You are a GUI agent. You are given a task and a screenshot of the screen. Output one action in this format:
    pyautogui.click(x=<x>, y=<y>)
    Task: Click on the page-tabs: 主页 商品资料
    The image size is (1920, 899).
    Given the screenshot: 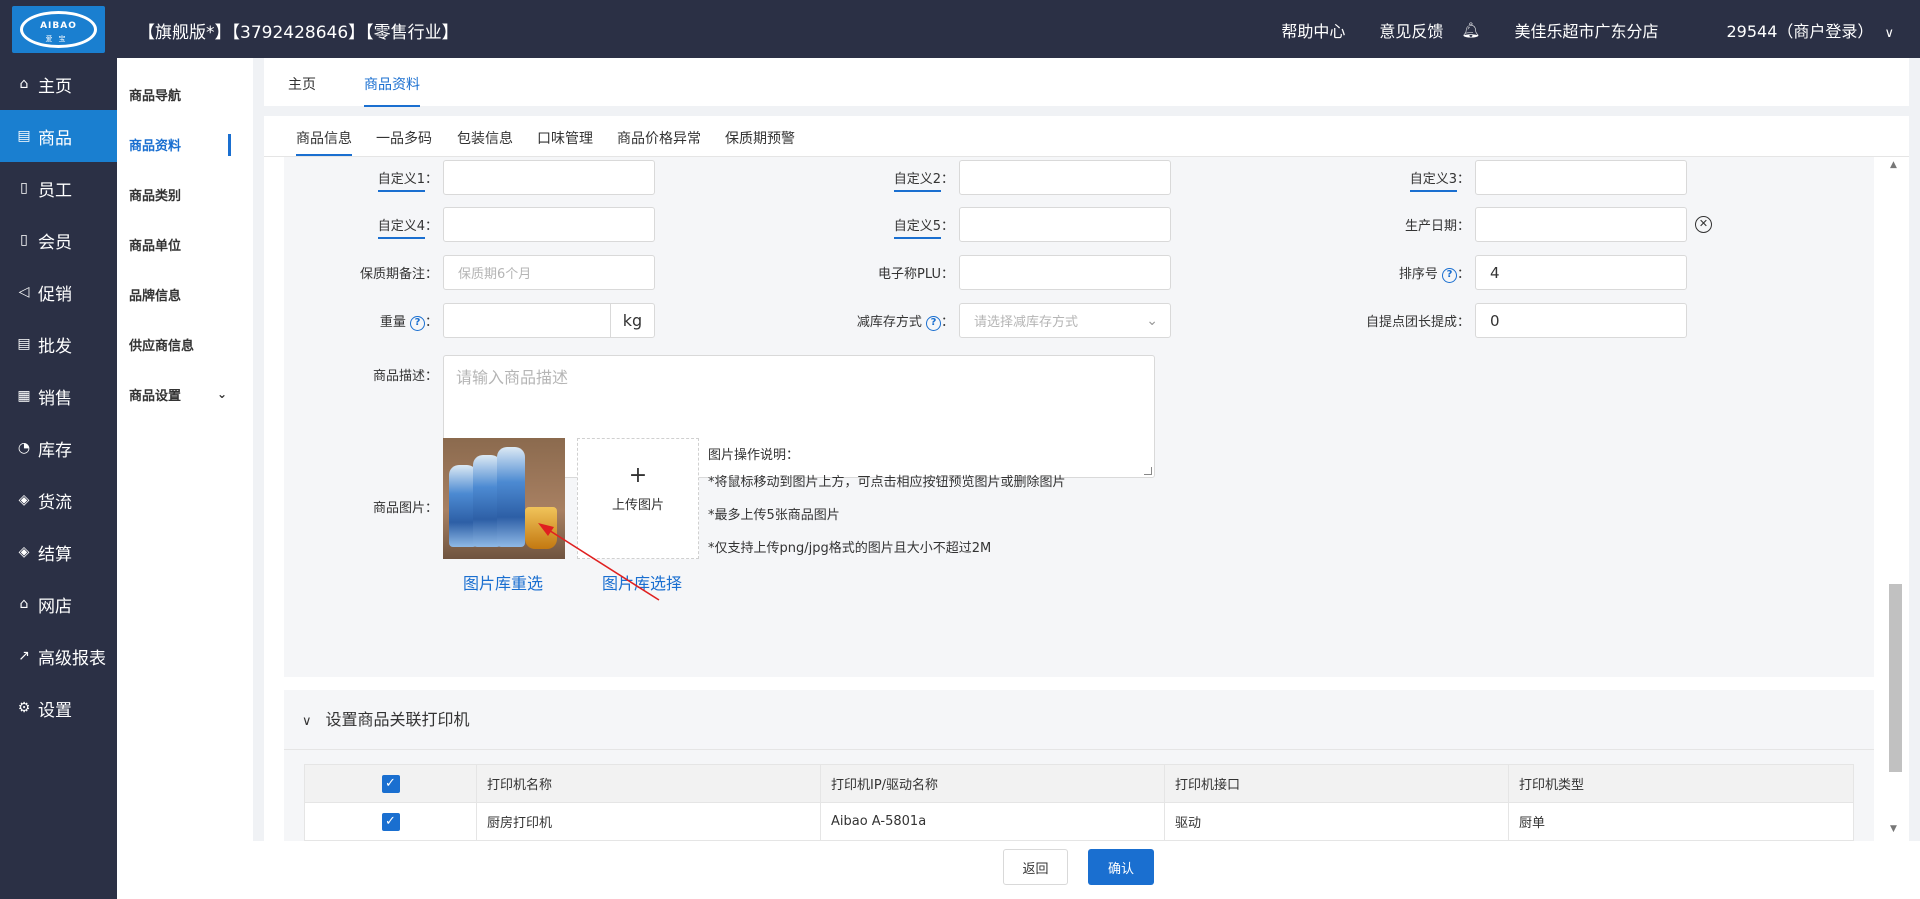 What is the action you would take?
    pyautogui.click(x=1086, y=82)
    